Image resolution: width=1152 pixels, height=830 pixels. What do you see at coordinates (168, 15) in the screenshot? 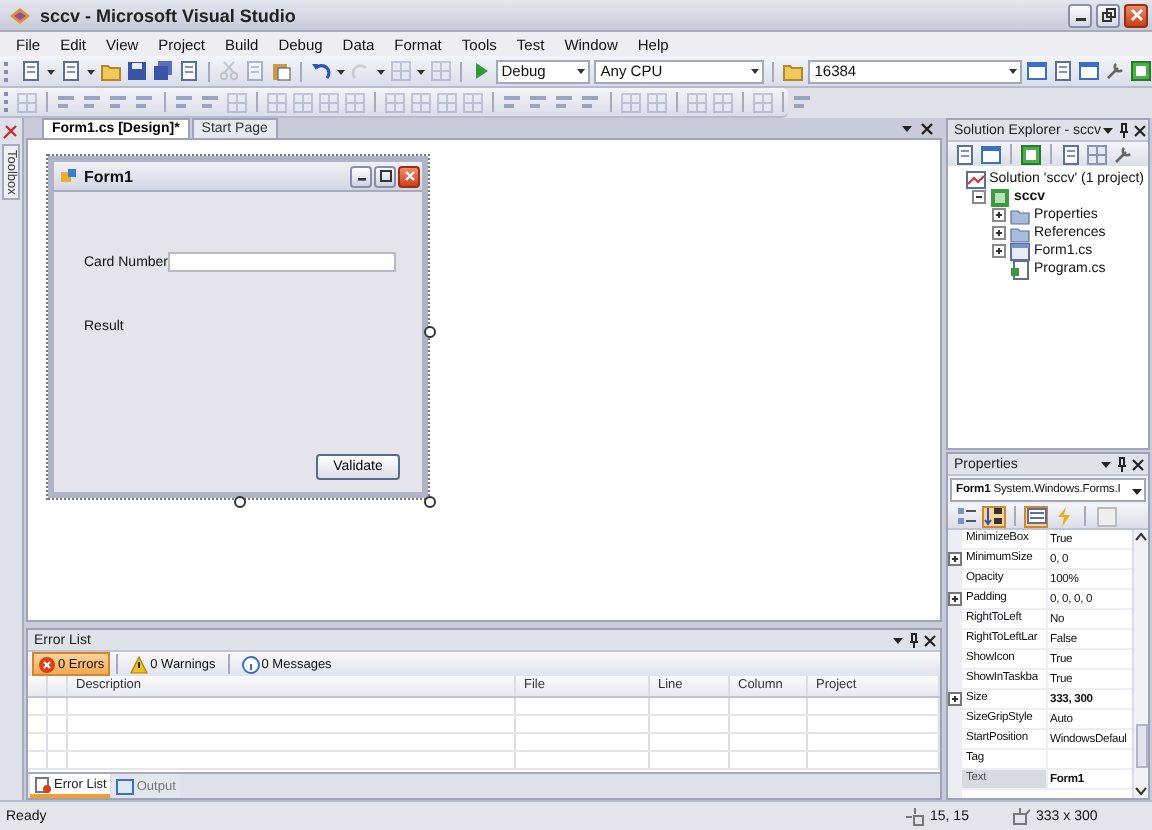
I see `window-title: sccv - Microsoft Visual Studio` at bounding box center [168, 15].